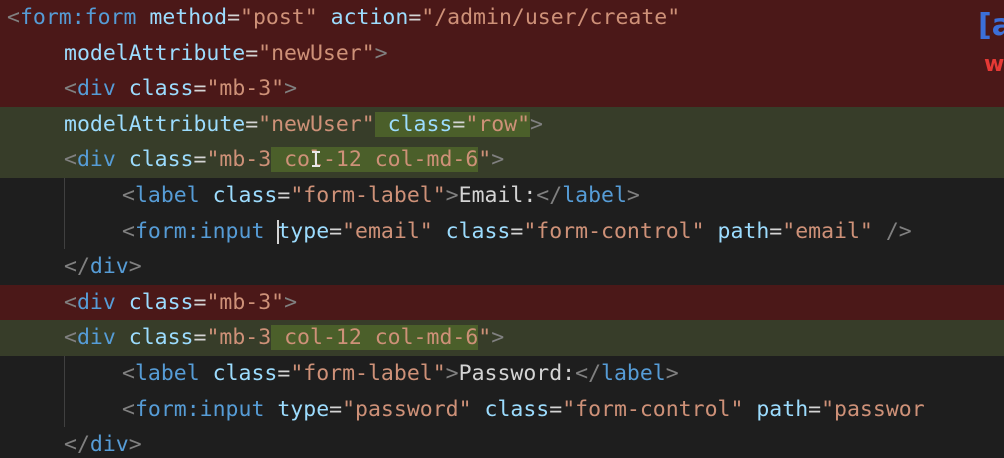 This screenshot has width=1004, height=458. Describe the element at coordinates (517, 373) in the screenshot. I see `code-token: Password:` at that location.